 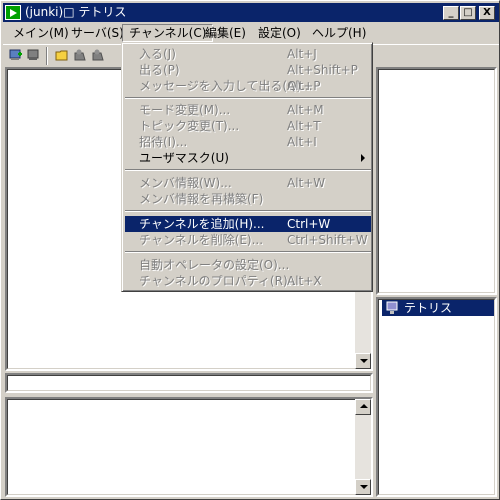 What do you see at coordinates (279, 33) in the screenshot?
I see `menu-settings: 設定(O)` at bounding box center [279, 33].